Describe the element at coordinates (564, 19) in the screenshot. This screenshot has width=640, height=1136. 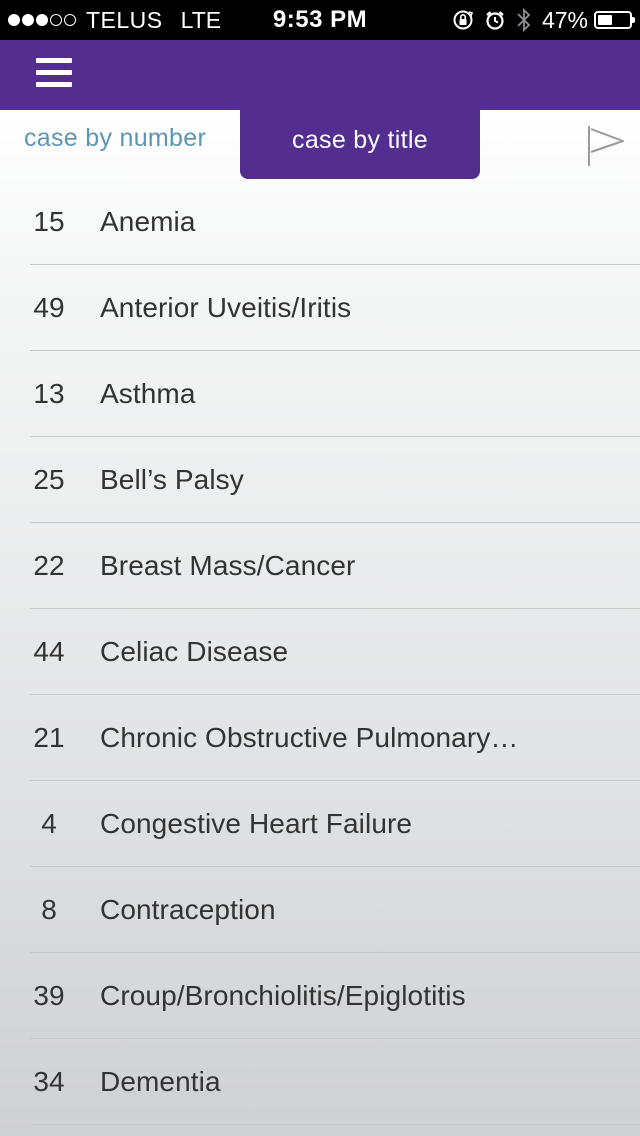
I see `battery-percentage: 47%` at that location.